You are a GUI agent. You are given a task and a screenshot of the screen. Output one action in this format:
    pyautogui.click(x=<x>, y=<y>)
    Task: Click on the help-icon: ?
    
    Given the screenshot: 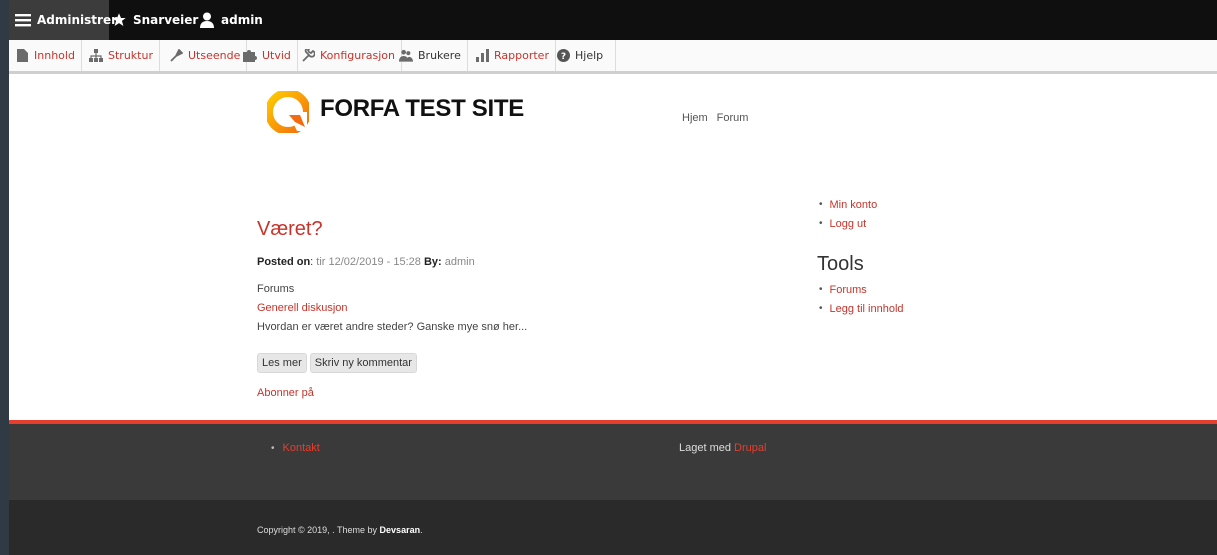 What is the action you would take?
    pyautogui.click(x=563, y=56)
    